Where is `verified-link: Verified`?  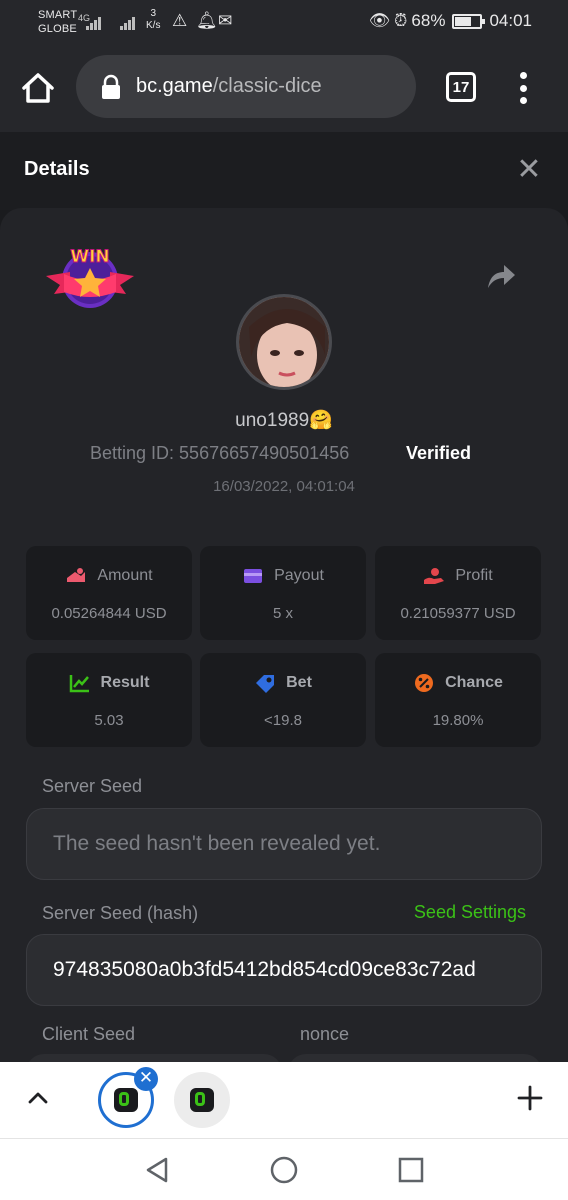 verified-link: Verified is located at coordinates (438, 453).